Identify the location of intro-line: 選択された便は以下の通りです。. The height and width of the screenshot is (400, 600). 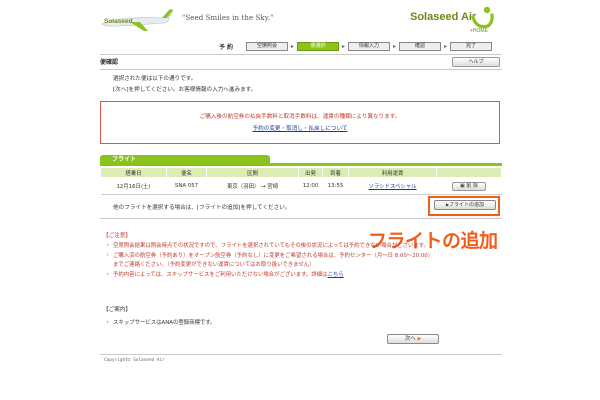
(155, 79).